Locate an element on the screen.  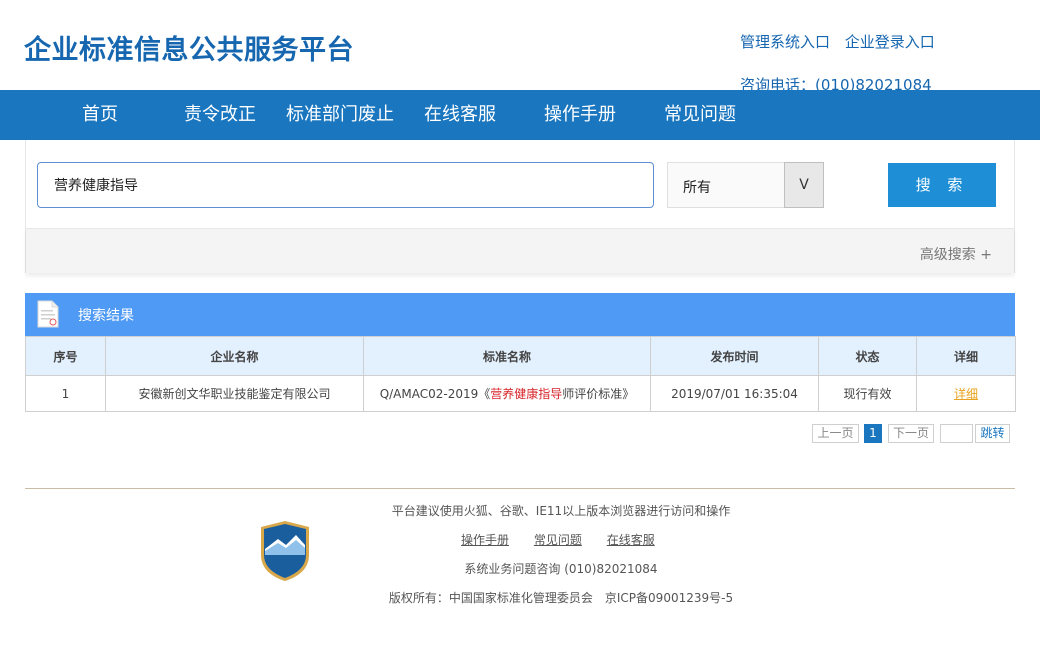
main-navbar: 首页 责令改正 标准部门废止 在线客服 操作手册 常见问题 is located at coordinates (520, 115).